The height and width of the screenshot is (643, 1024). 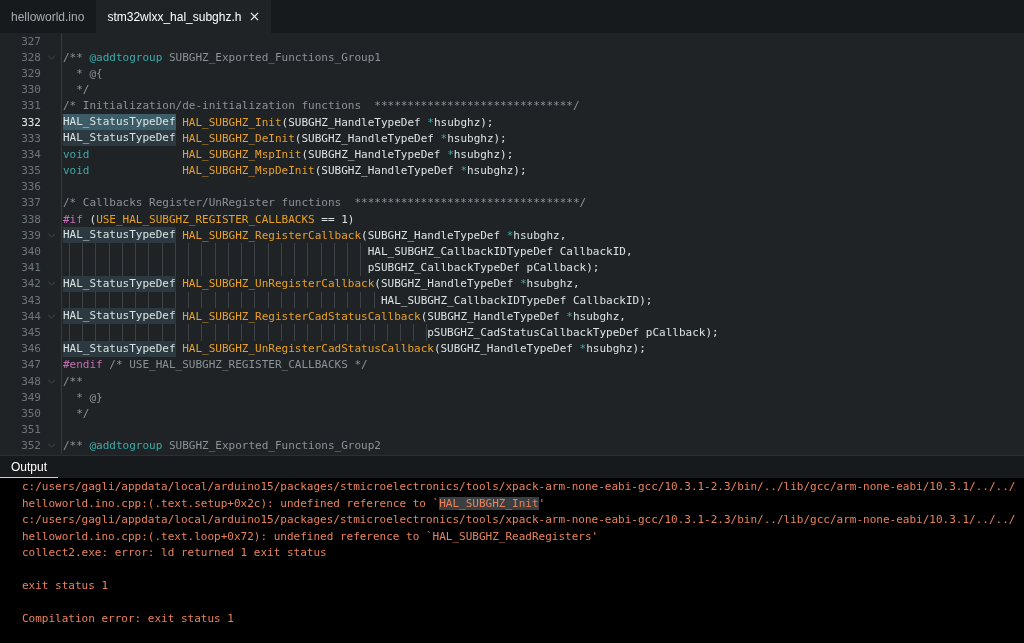 I want to click on output-text: collect2.exe: error: ld returned 1 exit status, so click(x=174, y=552).